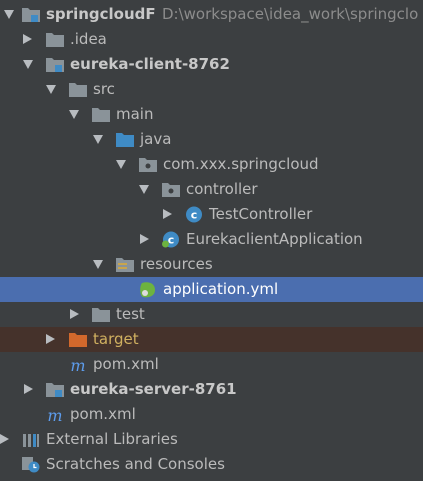 The width and height of the screenshot is (423, 481). I want to click on tree-row-server-module: eureka-server-8761, so click(211, 389).